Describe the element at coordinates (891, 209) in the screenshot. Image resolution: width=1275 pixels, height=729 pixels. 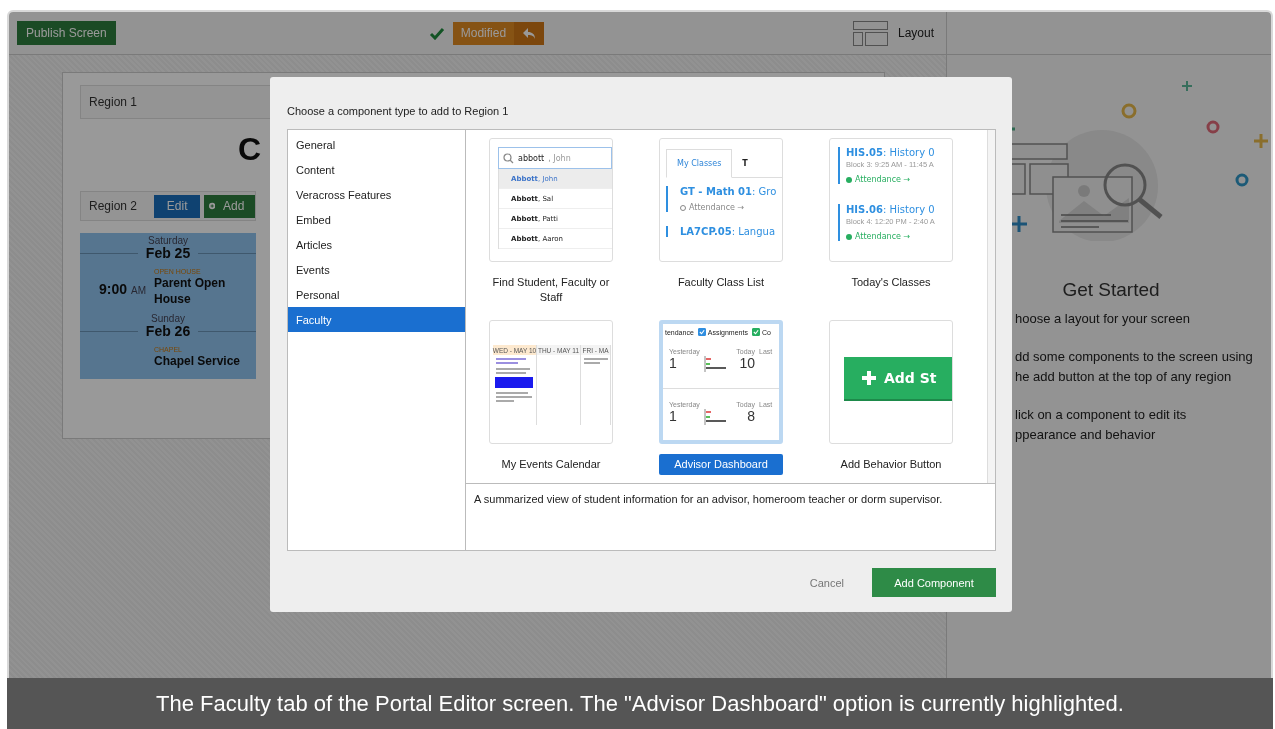
I see `class-title: HIS.06: History 0` at that location.